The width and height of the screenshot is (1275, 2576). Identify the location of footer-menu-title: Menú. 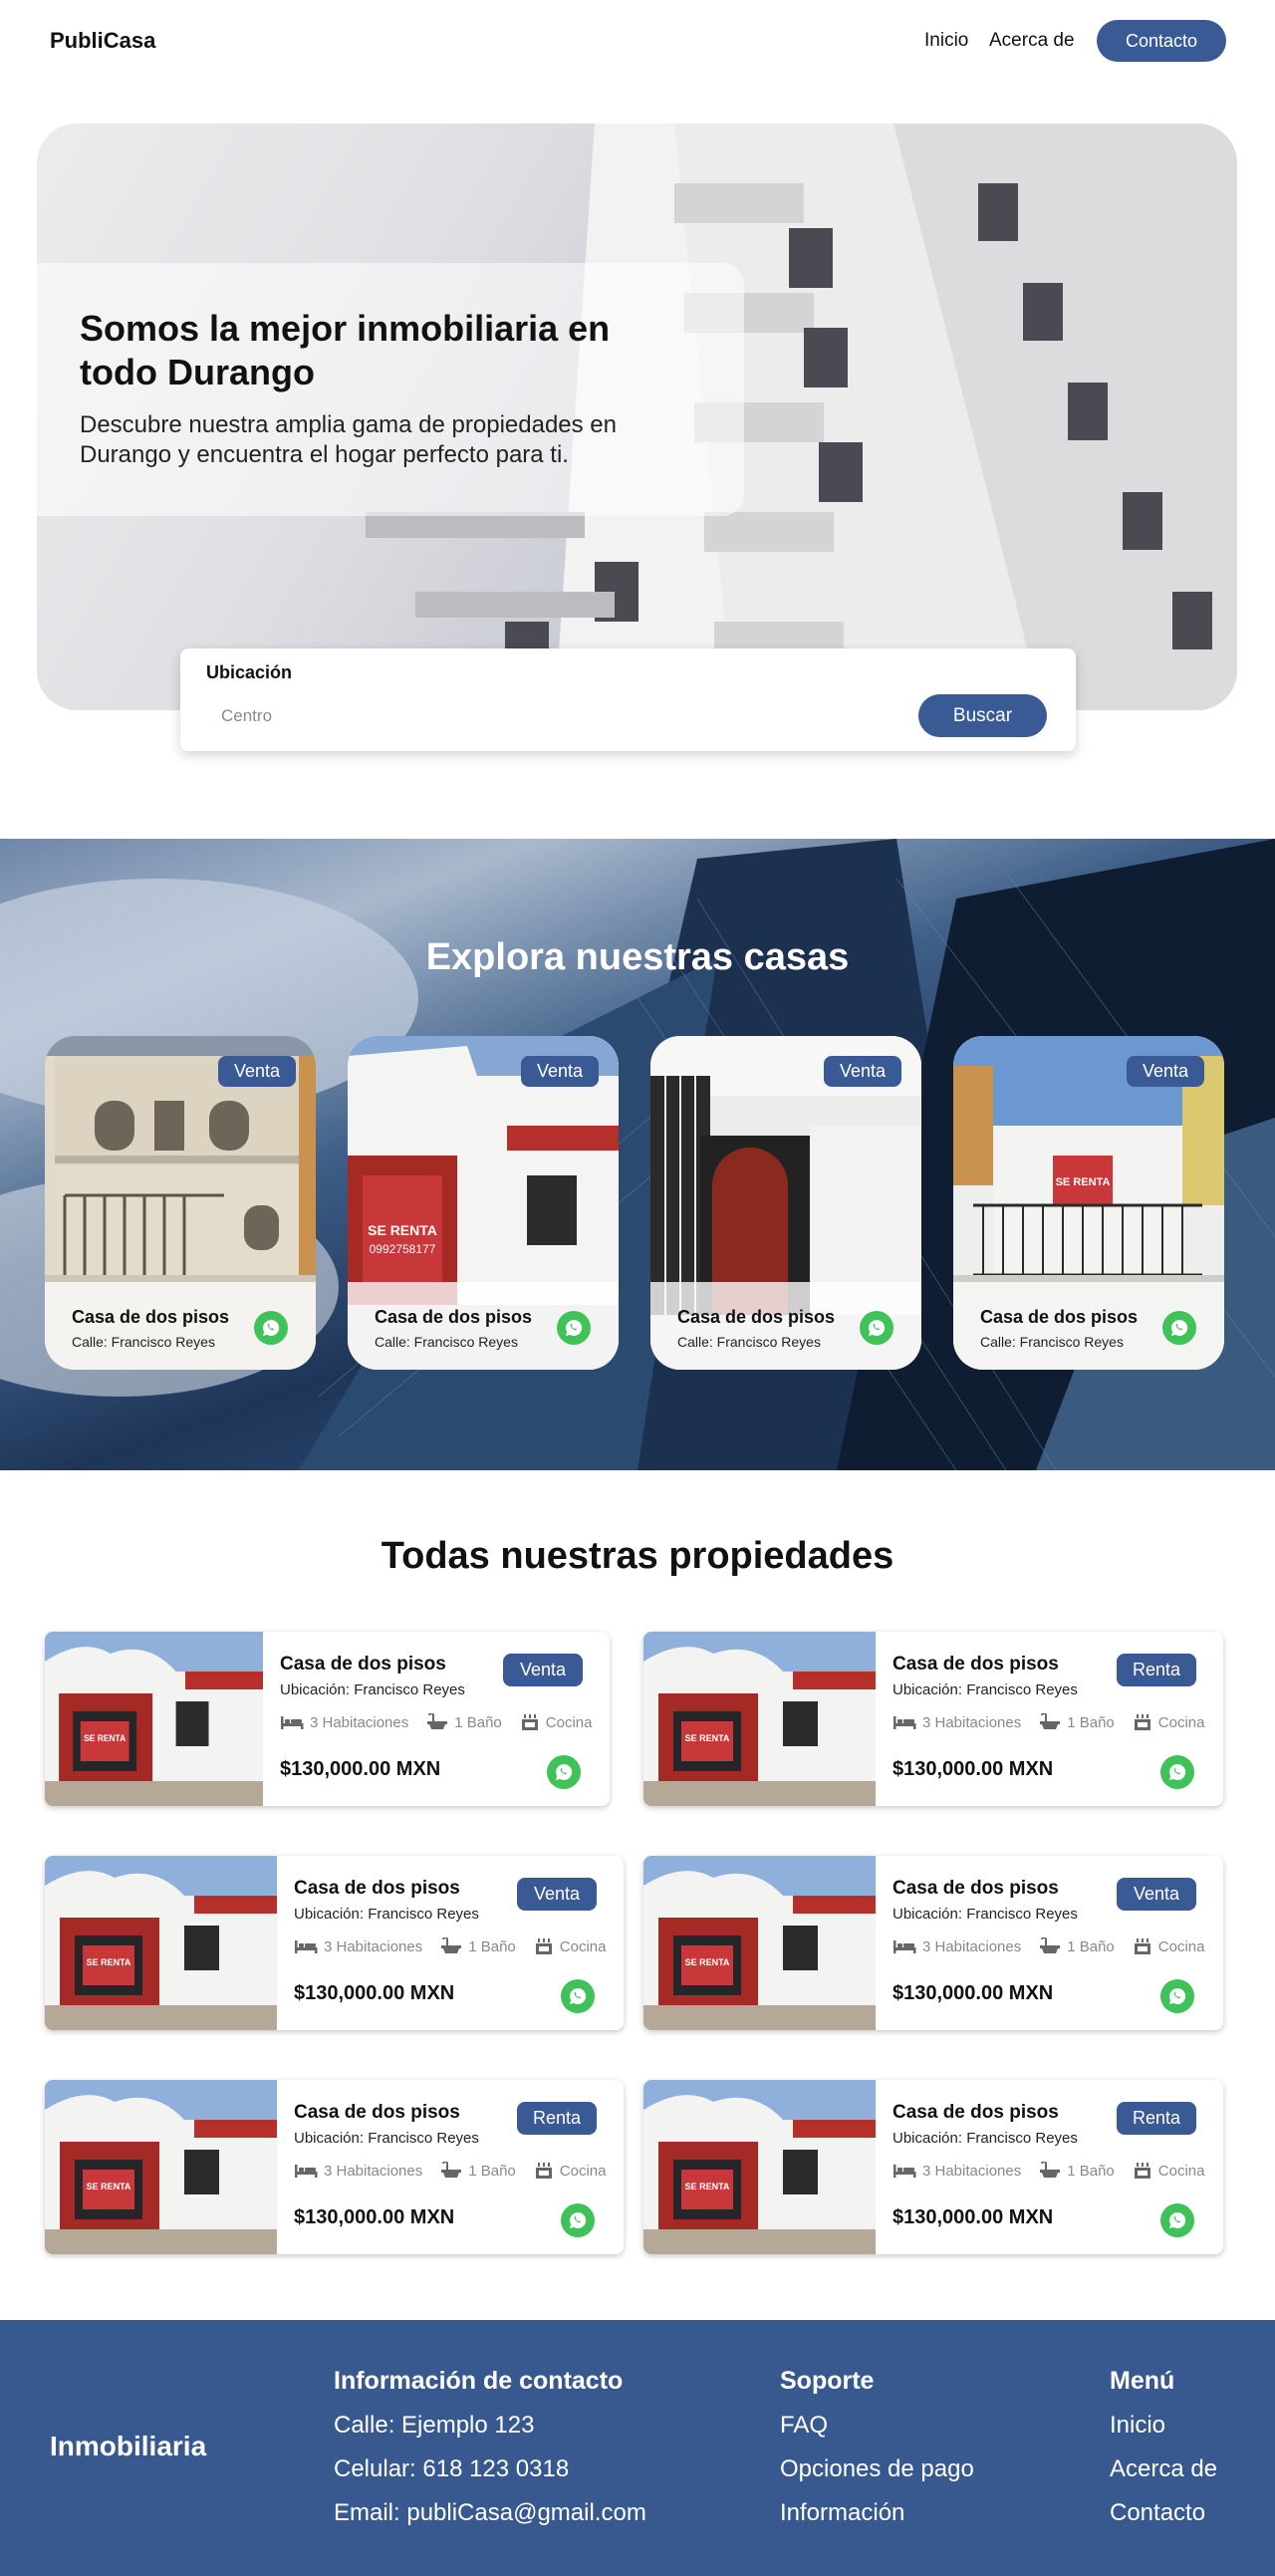
(1142, 2381).